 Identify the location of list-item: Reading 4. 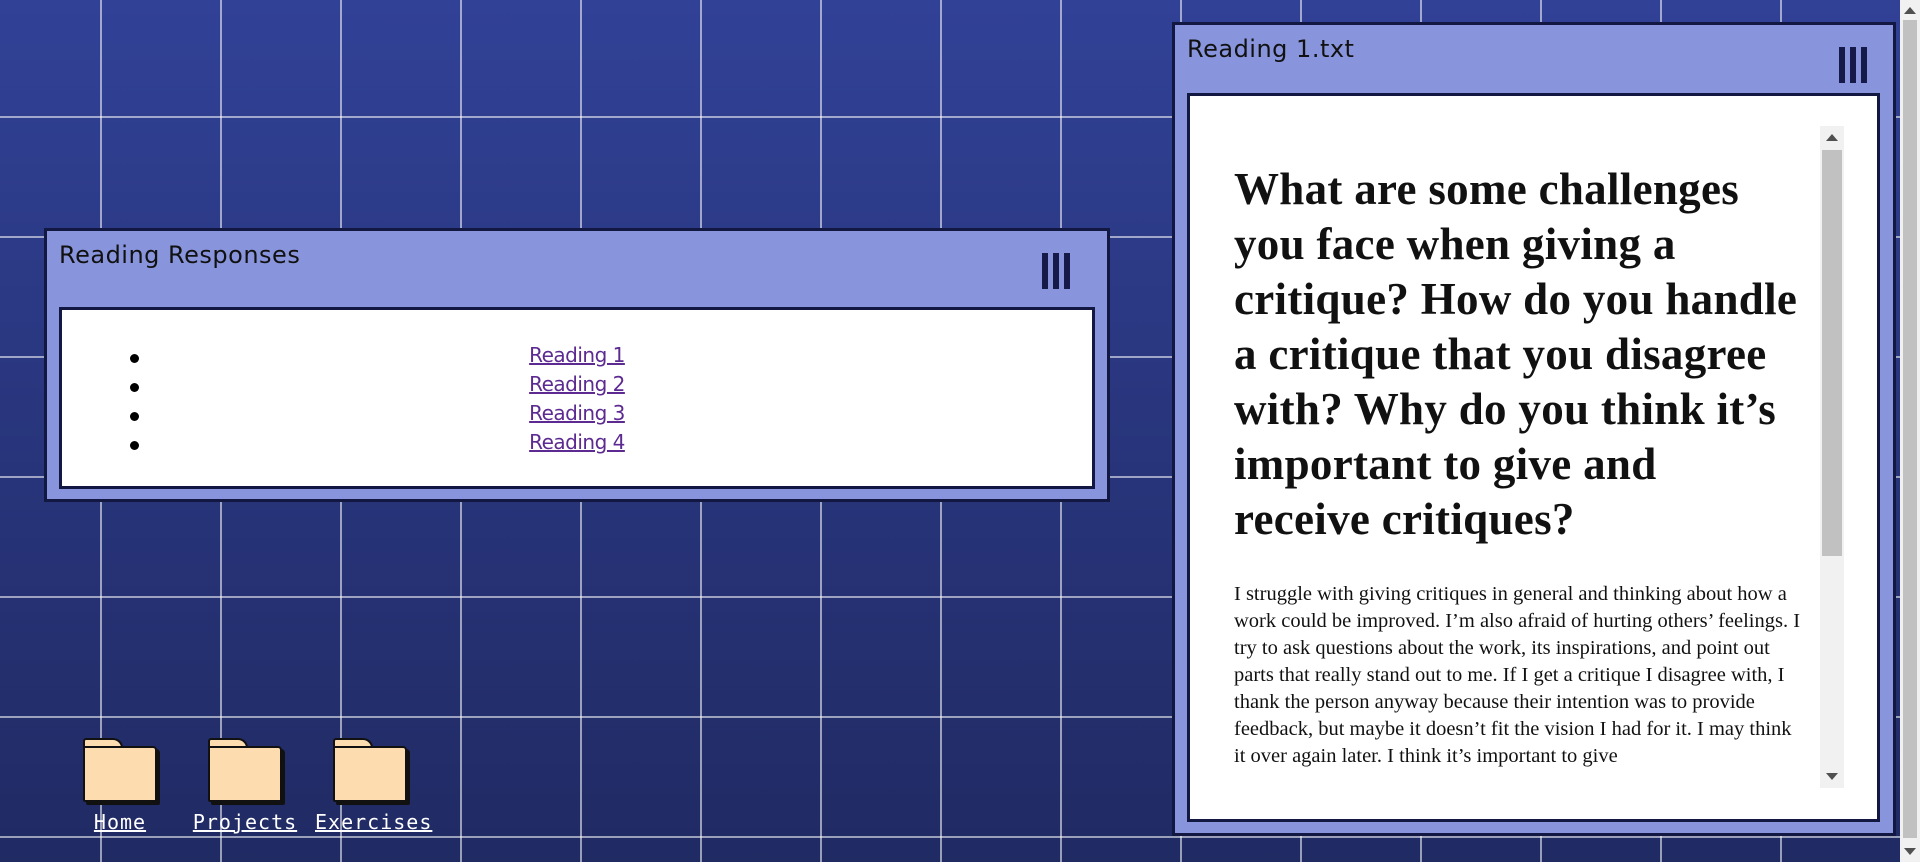
(577, 444).